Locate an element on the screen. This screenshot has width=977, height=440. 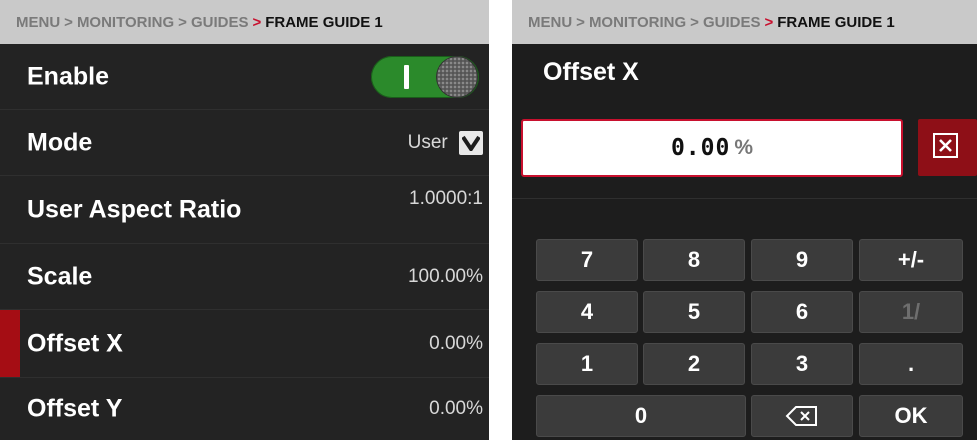
enable-label: Enable is located at coordinates (68, 76).